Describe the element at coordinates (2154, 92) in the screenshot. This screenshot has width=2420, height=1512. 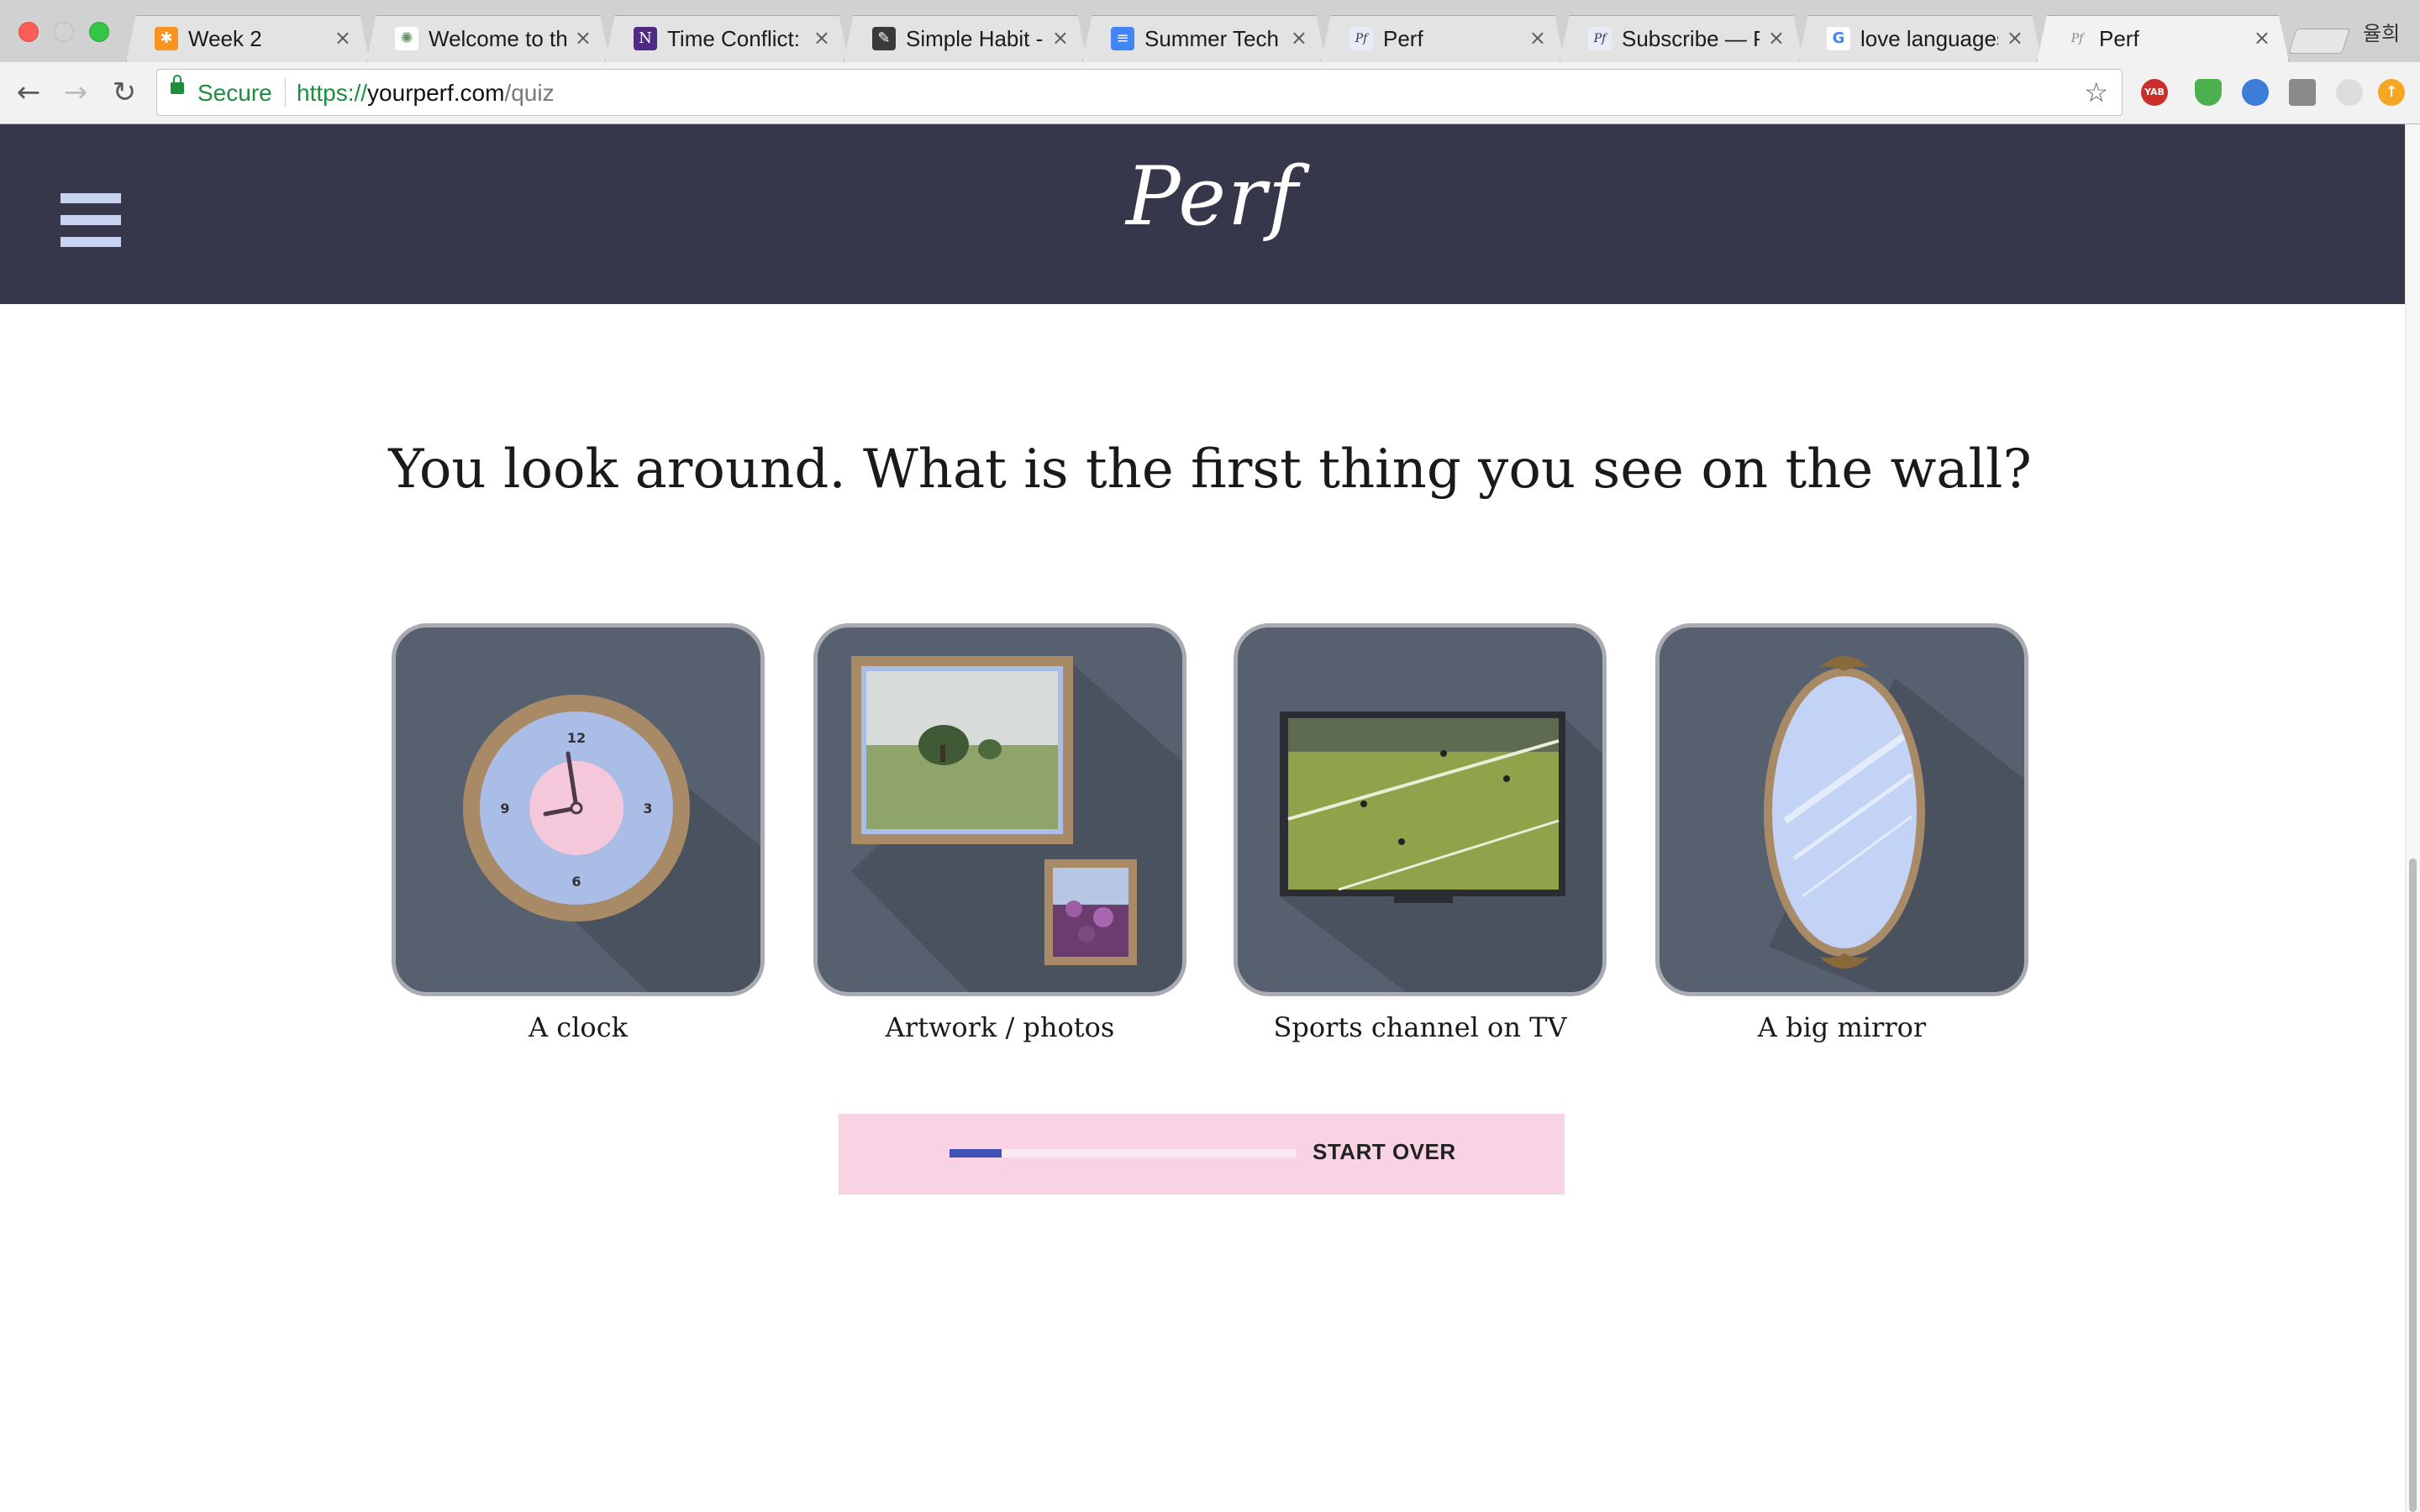
I see `yab-extension-icon: YAB` at that location.